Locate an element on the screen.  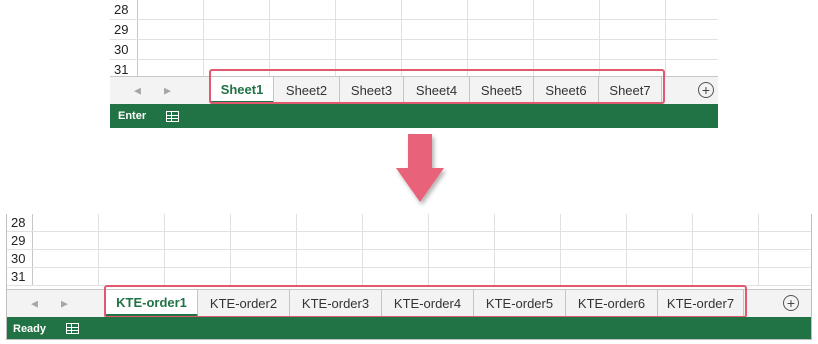
sheet-tab-active: Sheet1 is located at coordinates (242, 90).